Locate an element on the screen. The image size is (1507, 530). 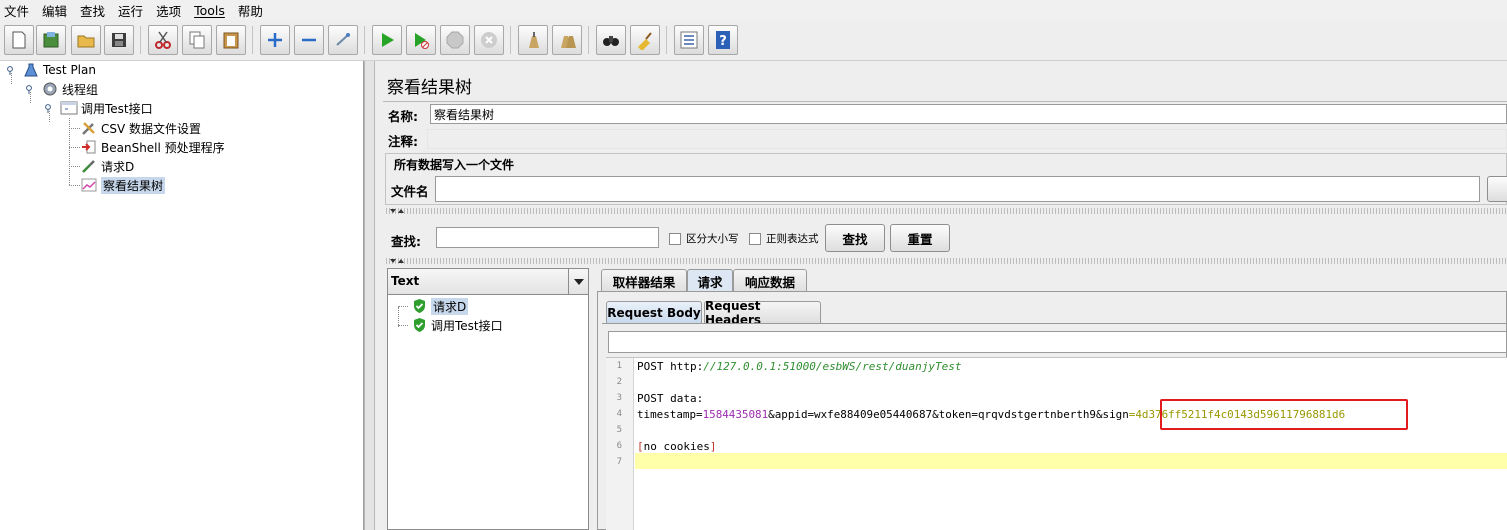
expand-all-button is located at coordinates (275, 40).